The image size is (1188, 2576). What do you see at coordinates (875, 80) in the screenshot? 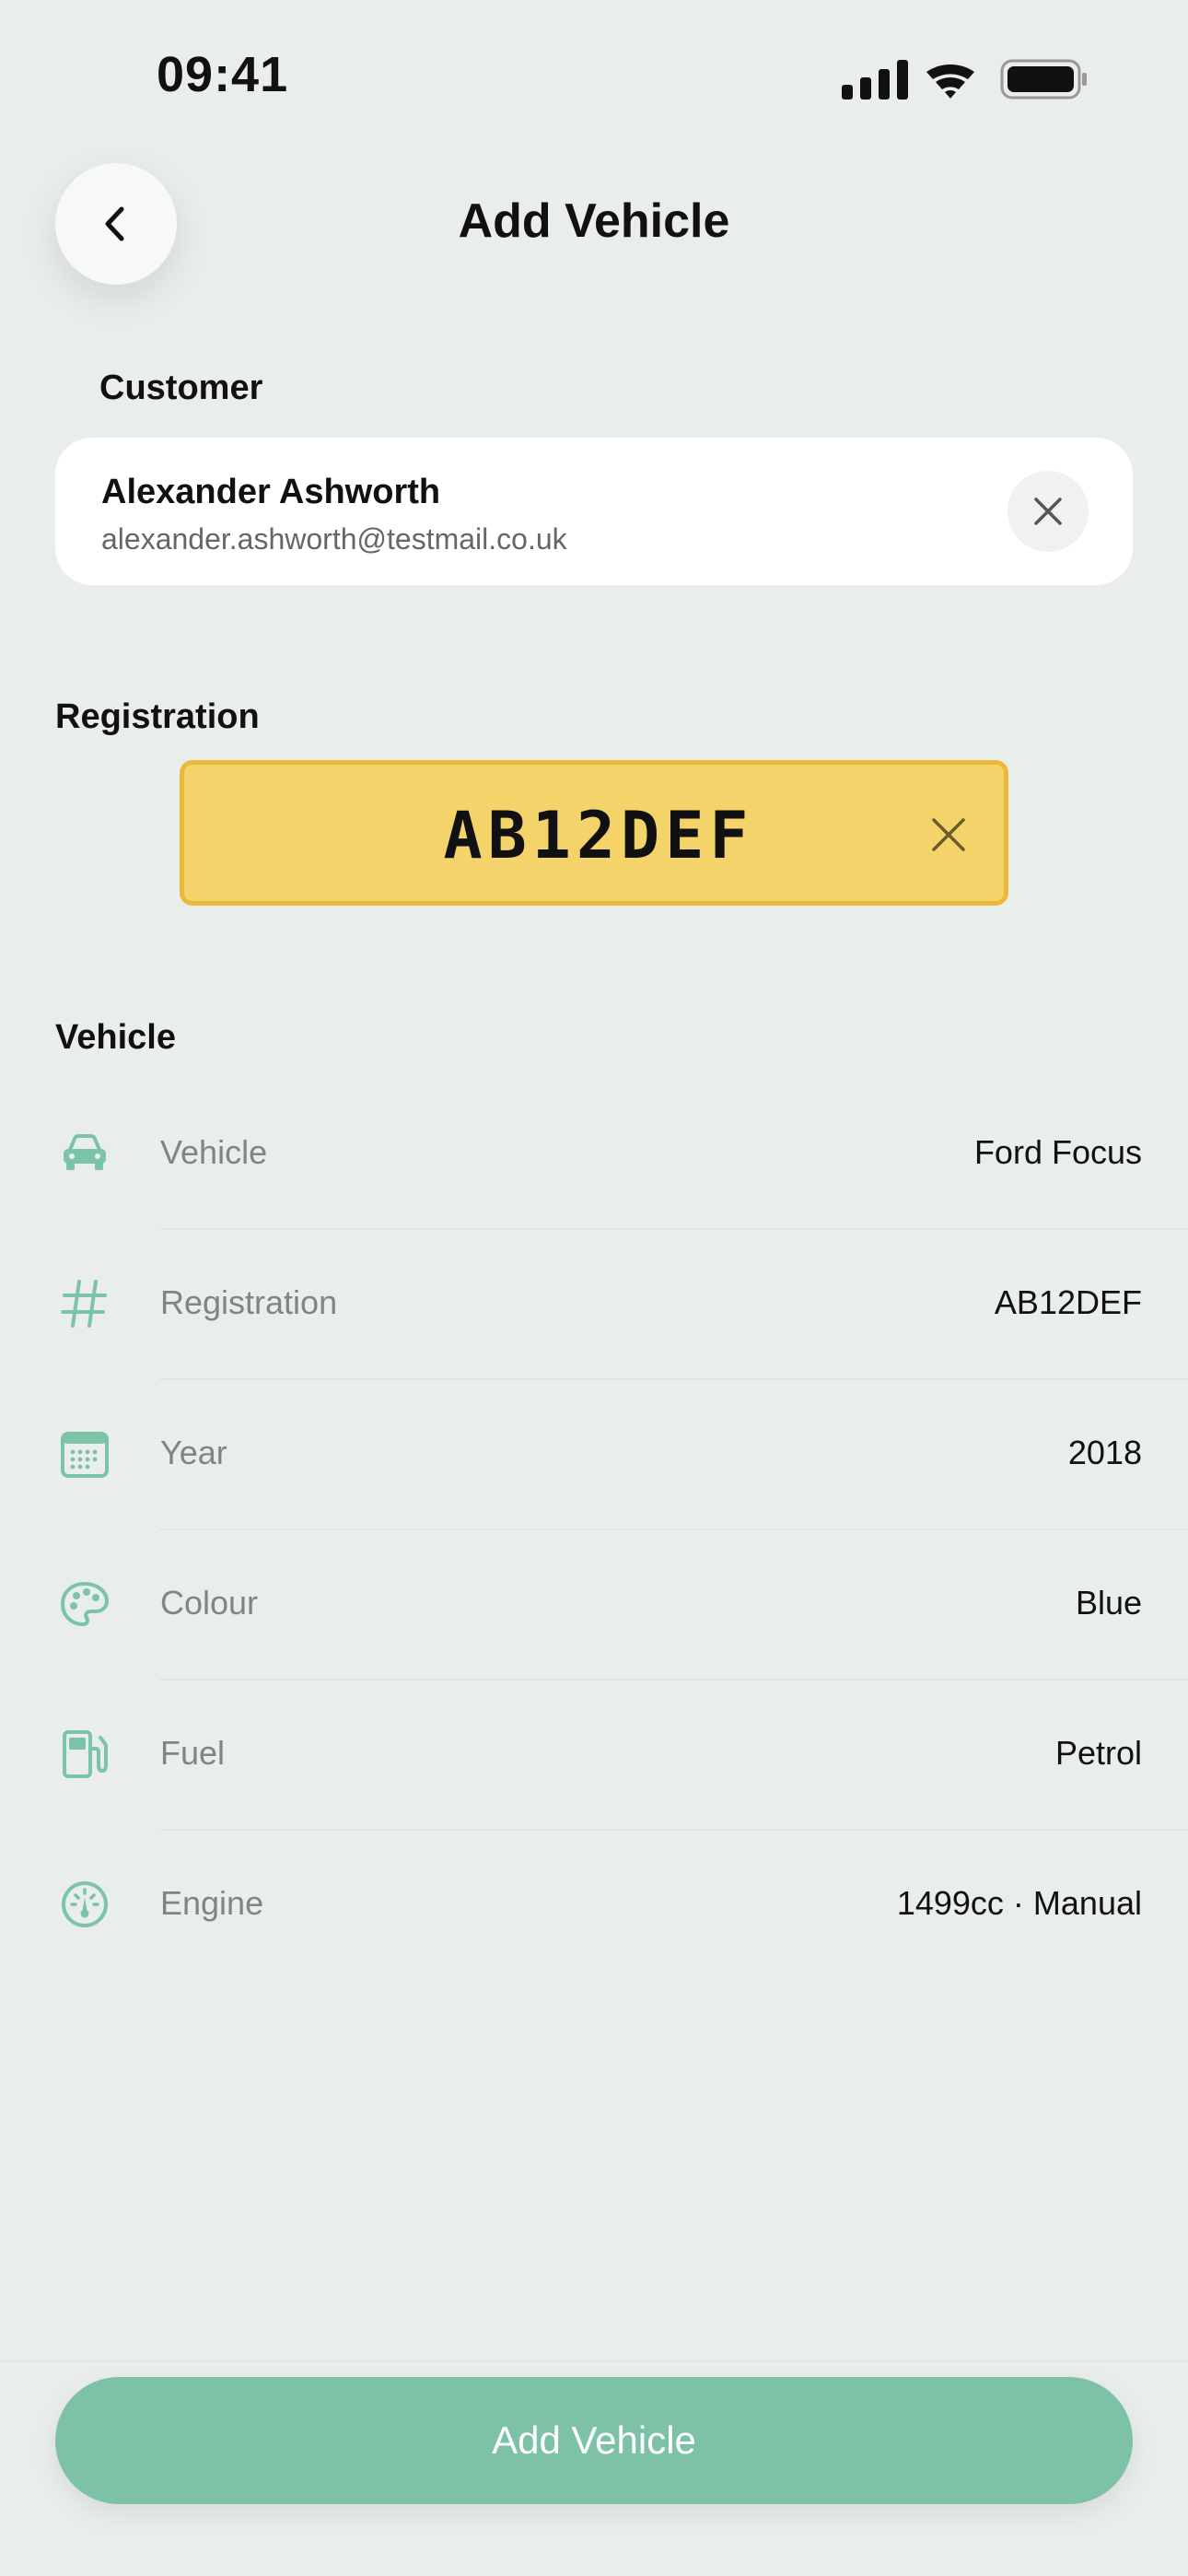
I see `cellular-signal-icon` at bounding box center [875, 80].